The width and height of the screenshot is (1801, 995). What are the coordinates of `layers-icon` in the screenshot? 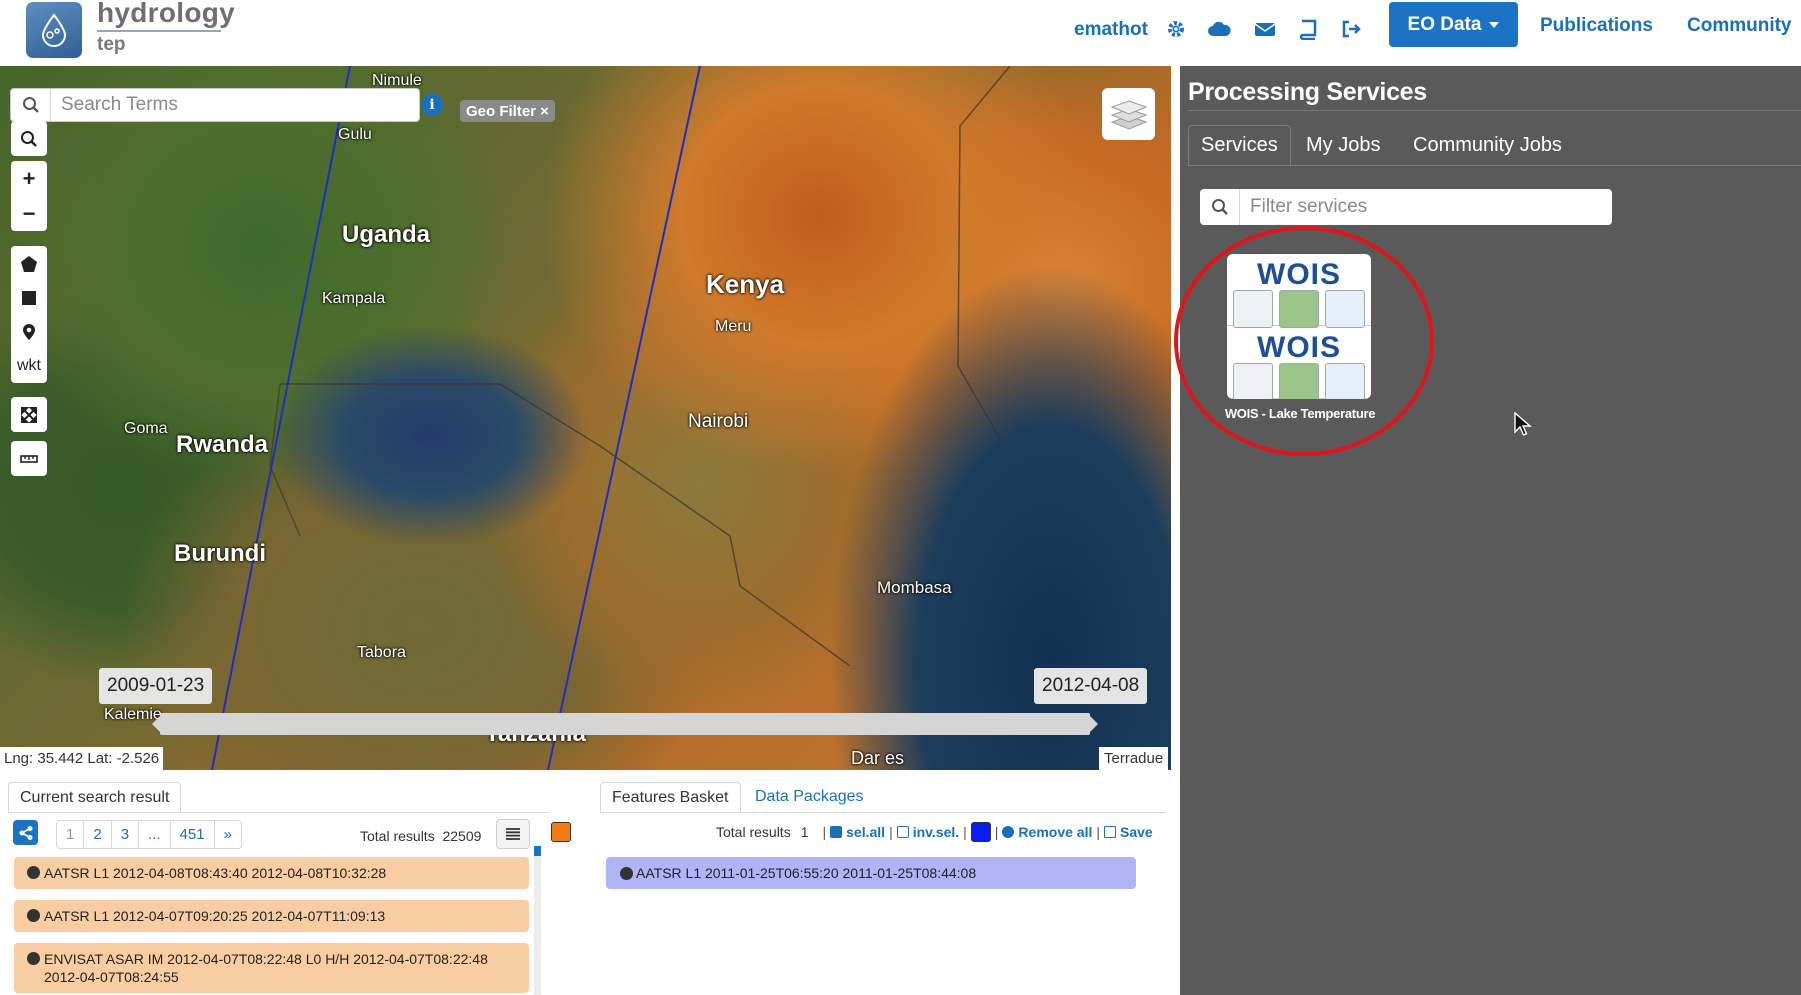 It's located at (1128, 115).